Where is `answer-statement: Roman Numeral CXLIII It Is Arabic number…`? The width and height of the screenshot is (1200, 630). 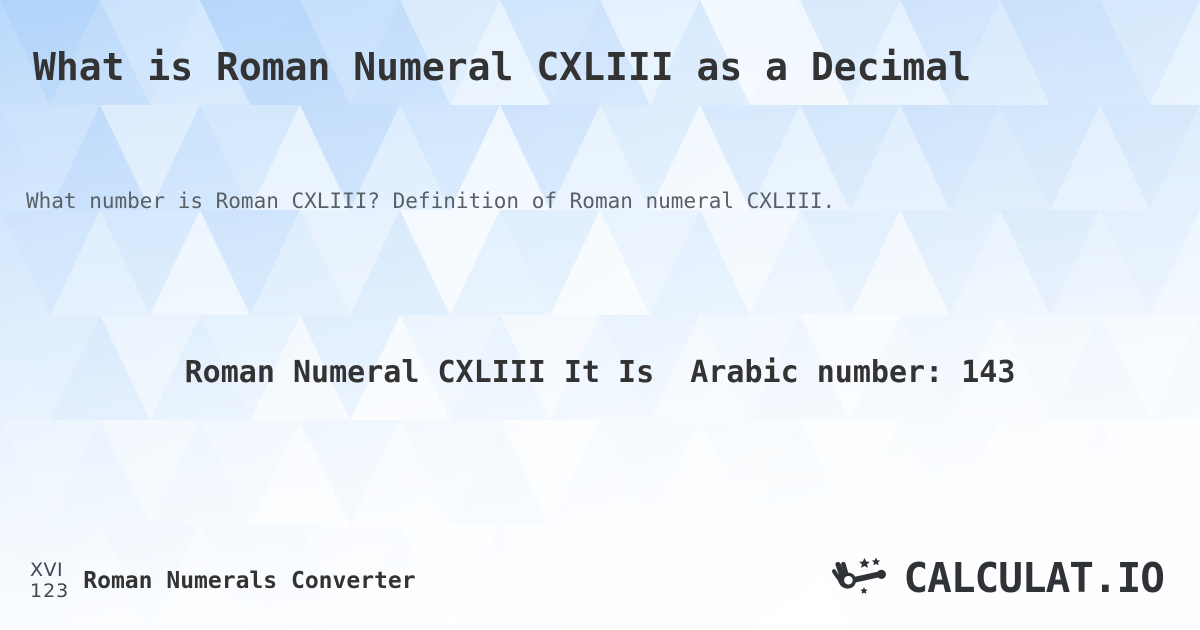
answer-statement: Roman Numeral CXLIII It Is Arabic number… is located at coordinates (600, 372).